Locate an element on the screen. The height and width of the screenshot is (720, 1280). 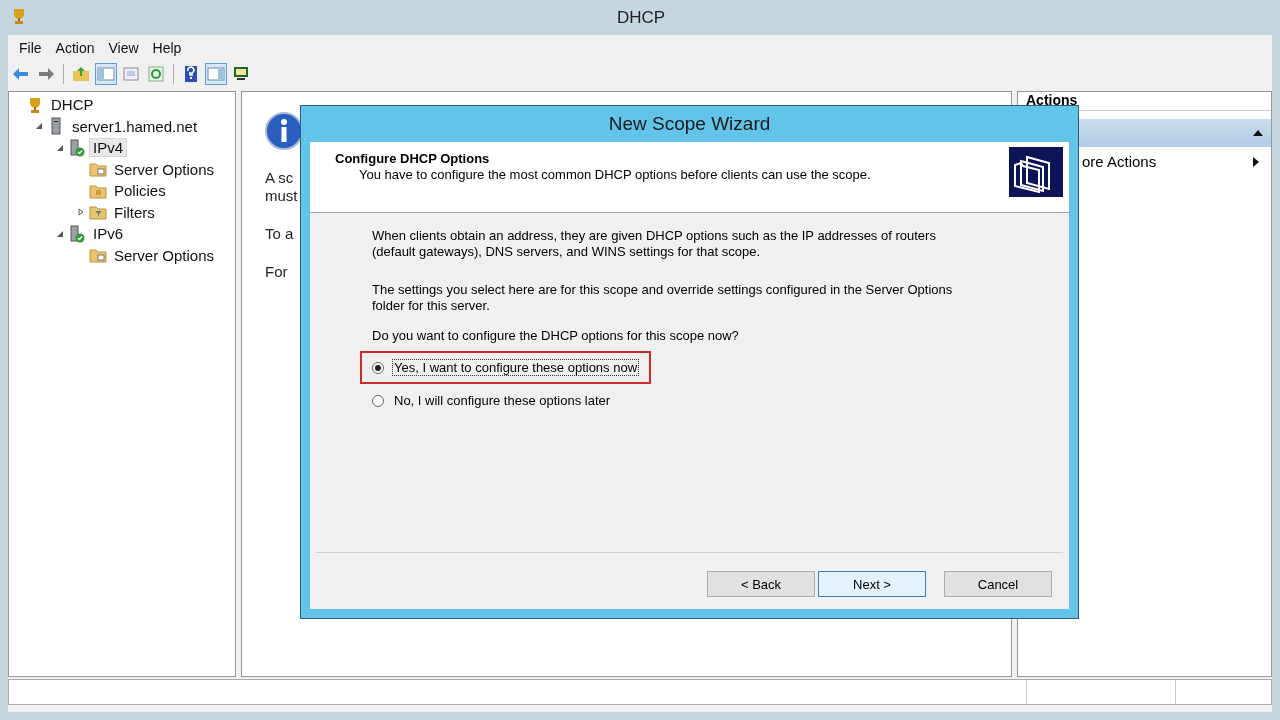
tree-item: Filters is located at coordinates (134, 212).